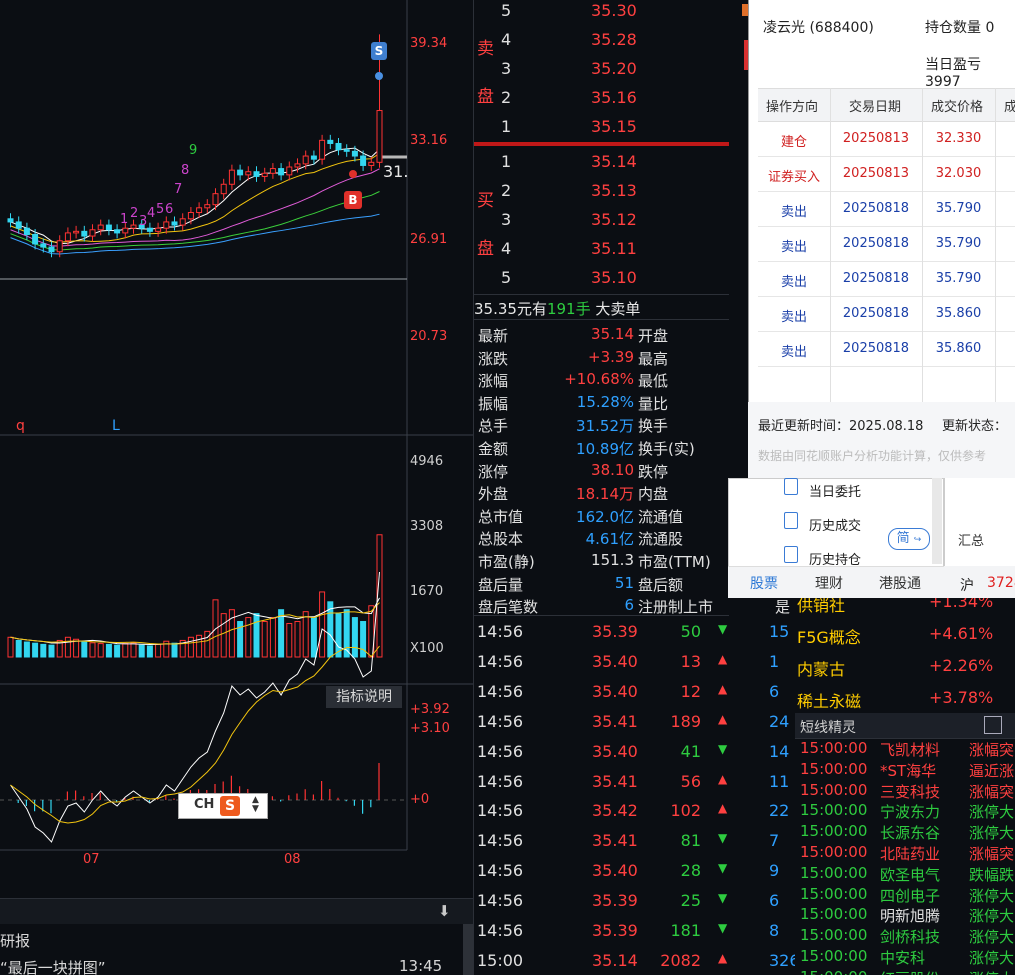 The image size is (1015, 975). I want to click on simplified-toggle-button: 简 ↪, so click(909, 539).